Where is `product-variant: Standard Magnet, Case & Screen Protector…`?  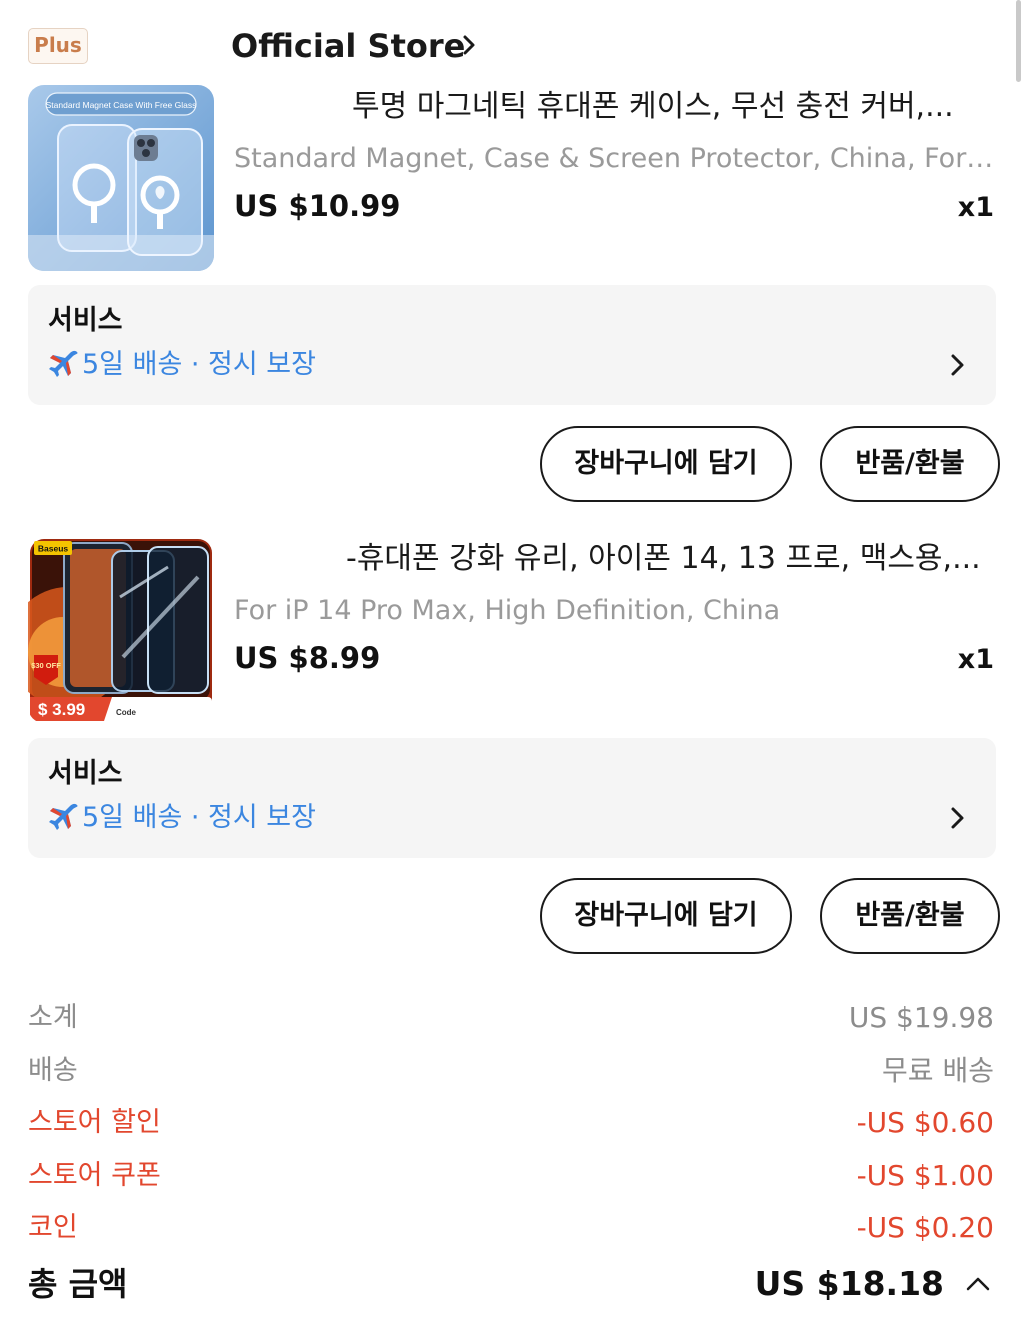
product-variant: Standard Magnet, Case & Screen Protector… is located at coordinates (614, 158).